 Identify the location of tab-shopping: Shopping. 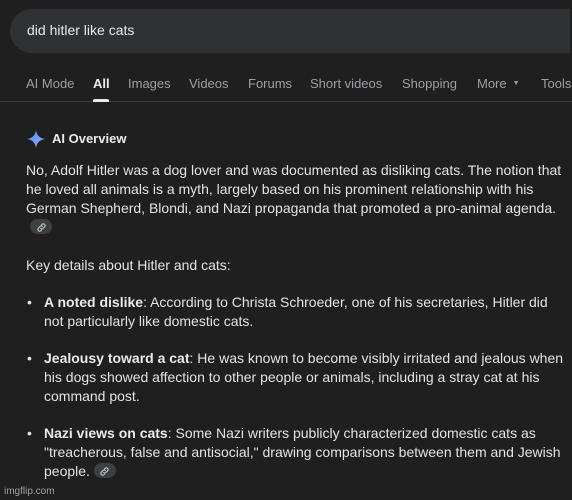
(429, 83).